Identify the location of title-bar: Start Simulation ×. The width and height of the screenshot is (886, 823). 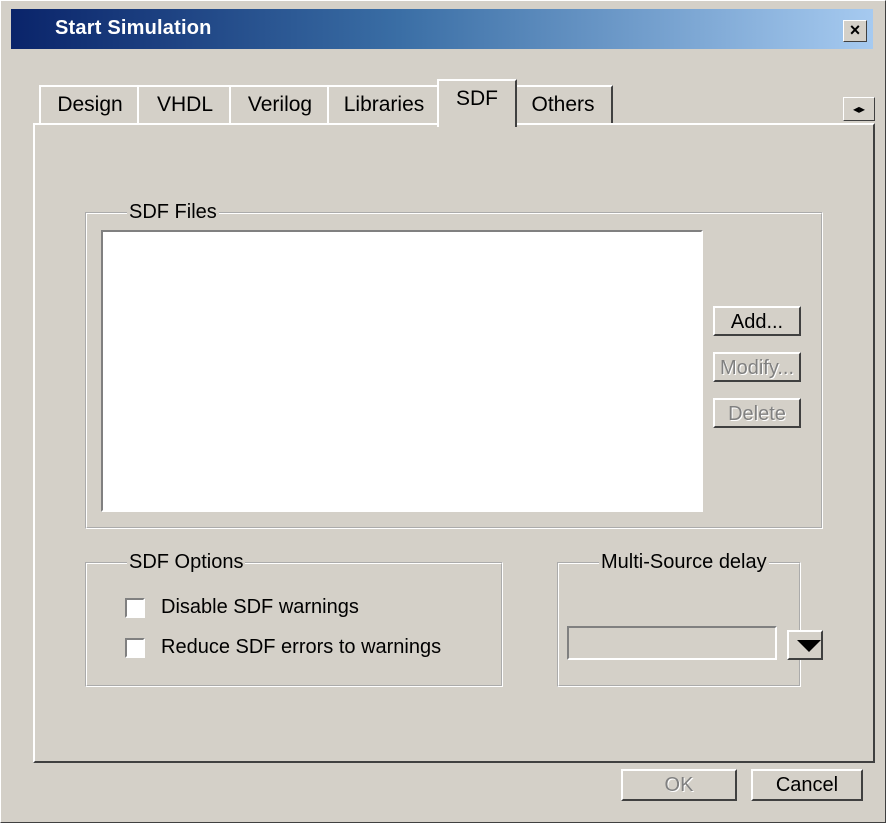
(442, 29).